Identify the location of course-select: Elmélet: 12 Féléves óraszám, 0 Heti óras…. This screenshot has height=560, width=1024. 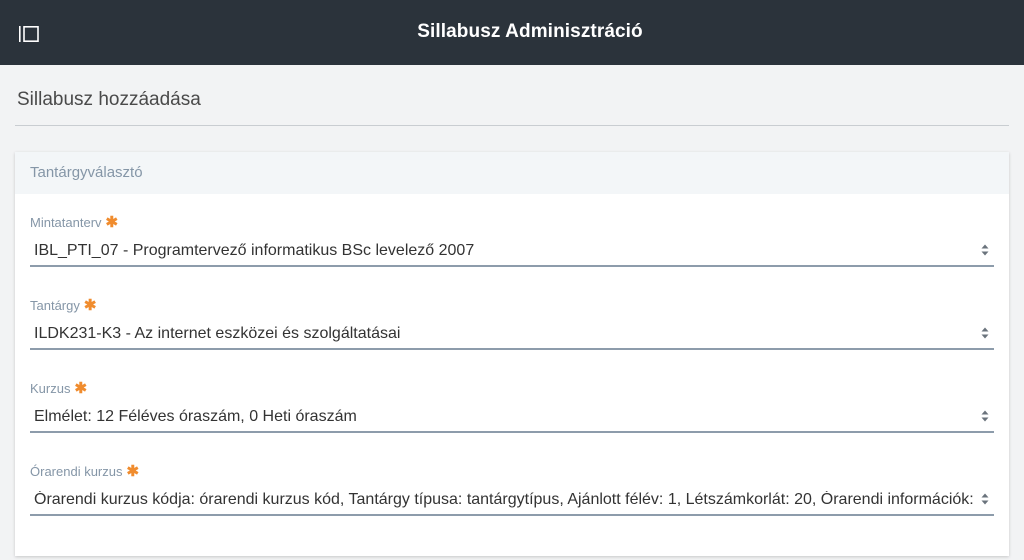
(512, 415).